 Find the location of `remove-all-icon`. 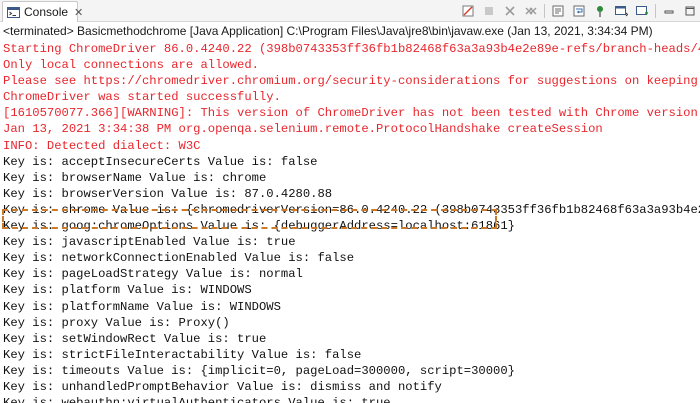

remove-all-icon is located at coordinates (531, 11).